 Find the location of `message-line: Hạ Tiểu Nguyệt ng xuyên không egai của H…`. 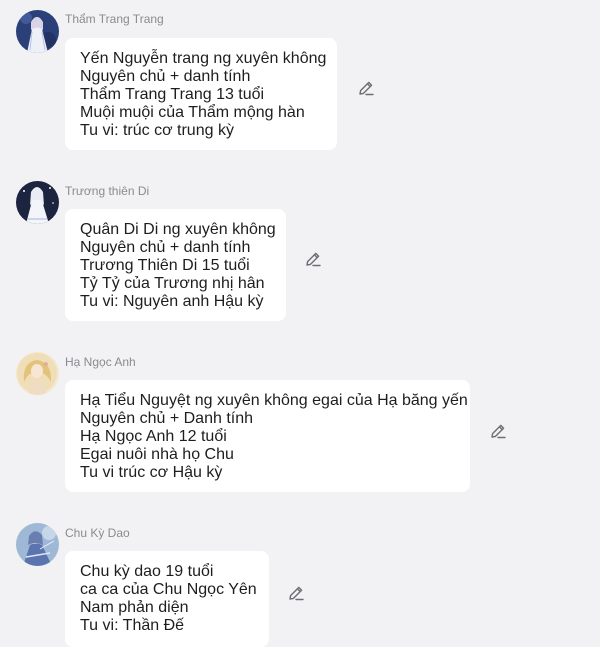

message-line: Hạ Tiểu Nguyệt ng xuyên không egai của H… is located at coordinates (274, 400).